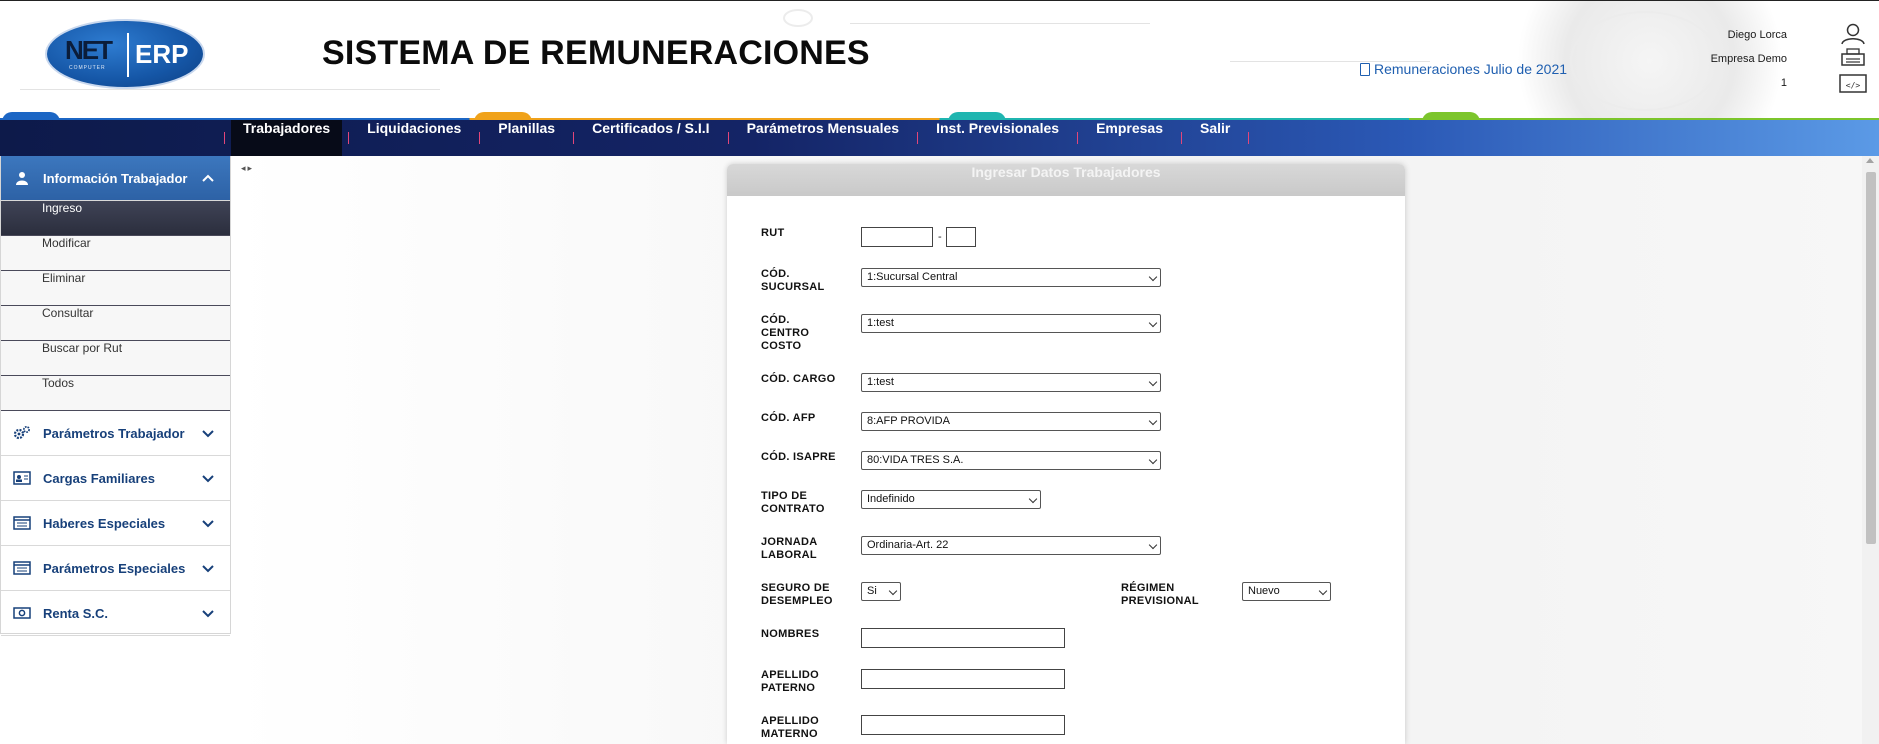  What do you see at coordinates (997, 138) in the screenshot?
I see `nav-item-inst-previsionales: Inst. Previsionales` at bounding box center [997, 138].